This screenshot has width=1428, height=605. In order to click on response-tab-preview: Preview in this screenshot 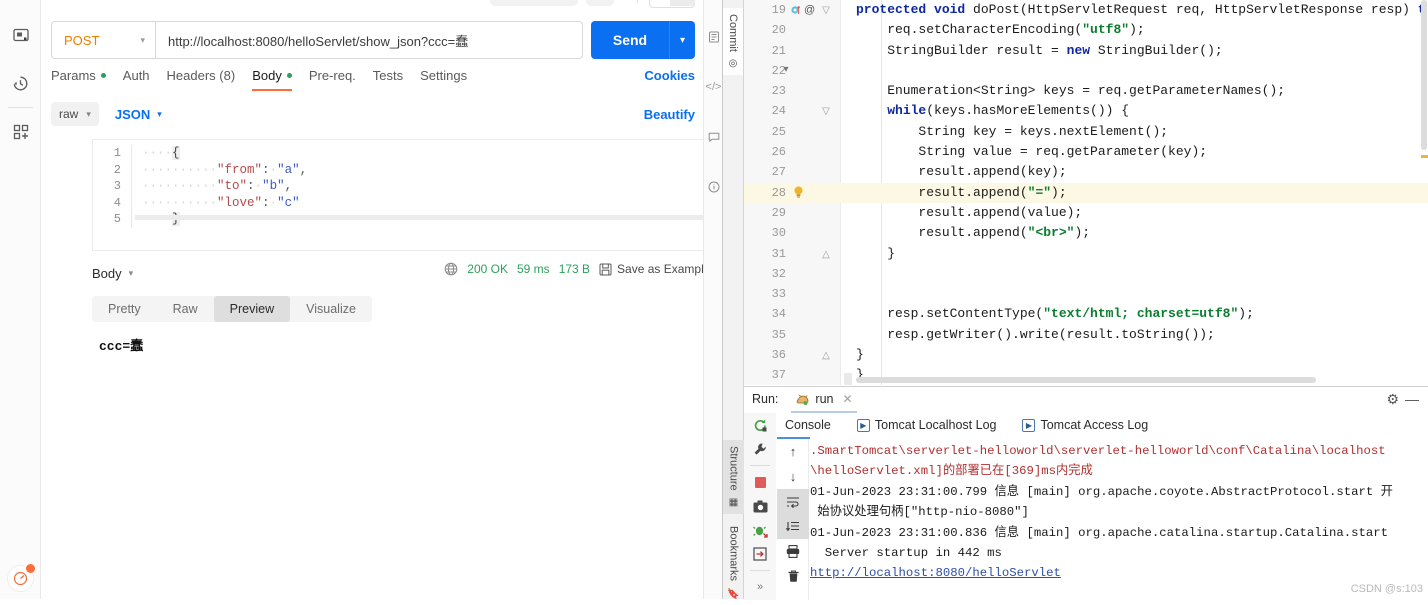, I will do `click(252, 309)`.